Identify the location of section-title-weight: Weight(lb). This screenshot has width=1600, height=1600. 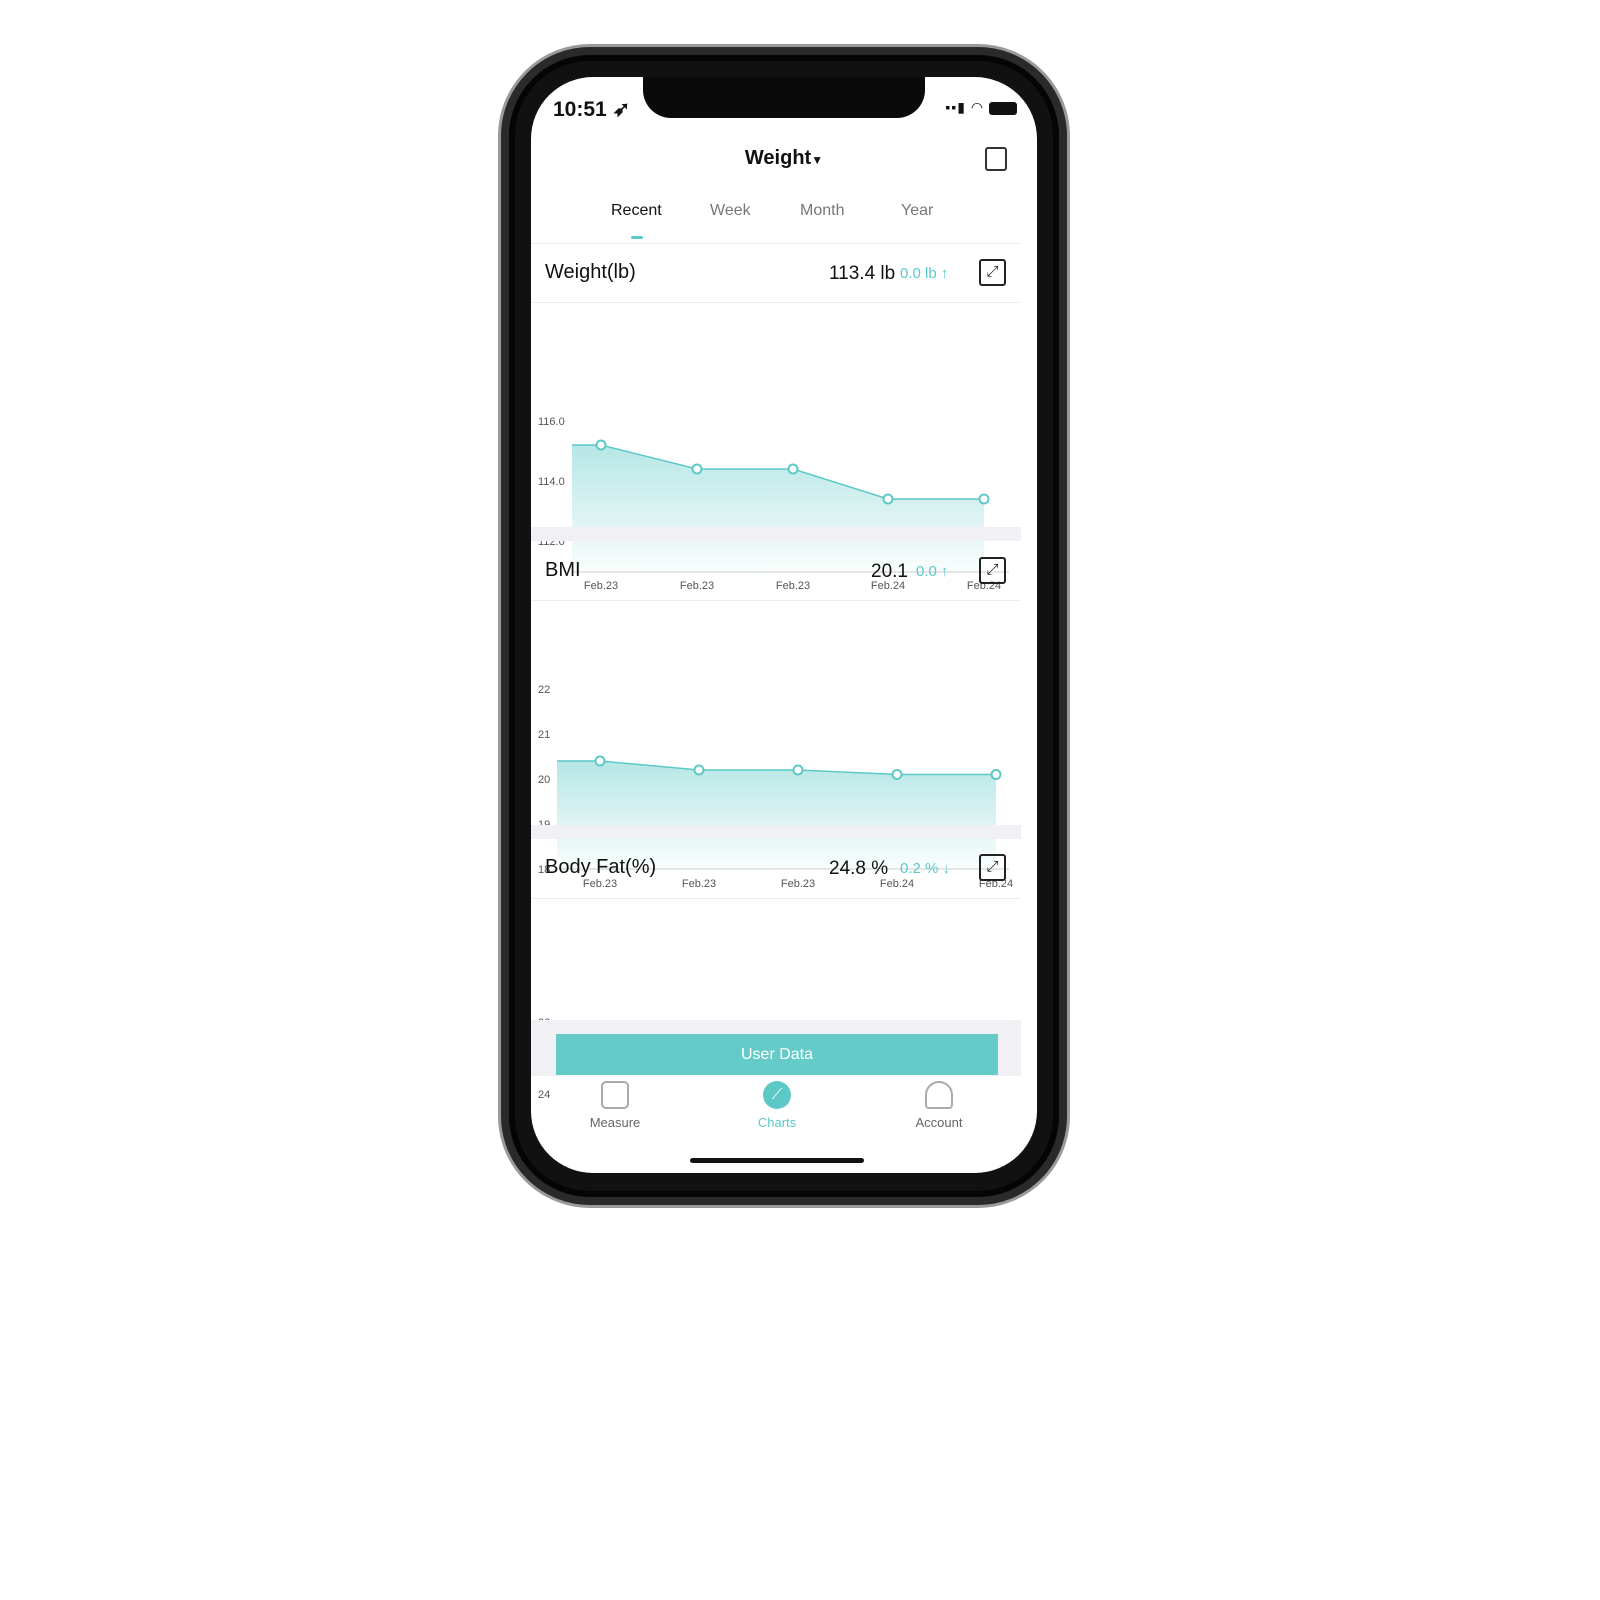
(590, 272).